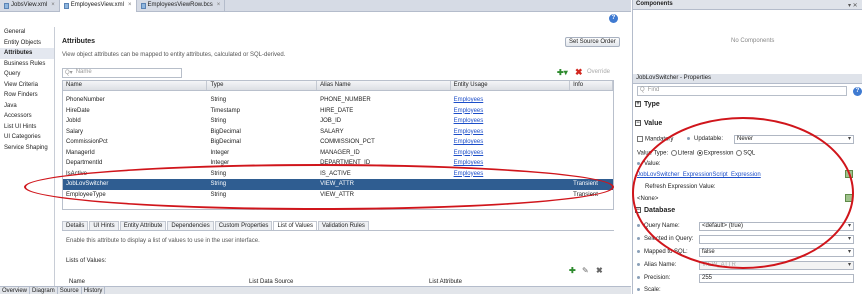  What do you see at coordinates (853, 5) in the screenshot?
I see `panel-menu-icon: ▾ ✕` at bounding box center [853, 5].